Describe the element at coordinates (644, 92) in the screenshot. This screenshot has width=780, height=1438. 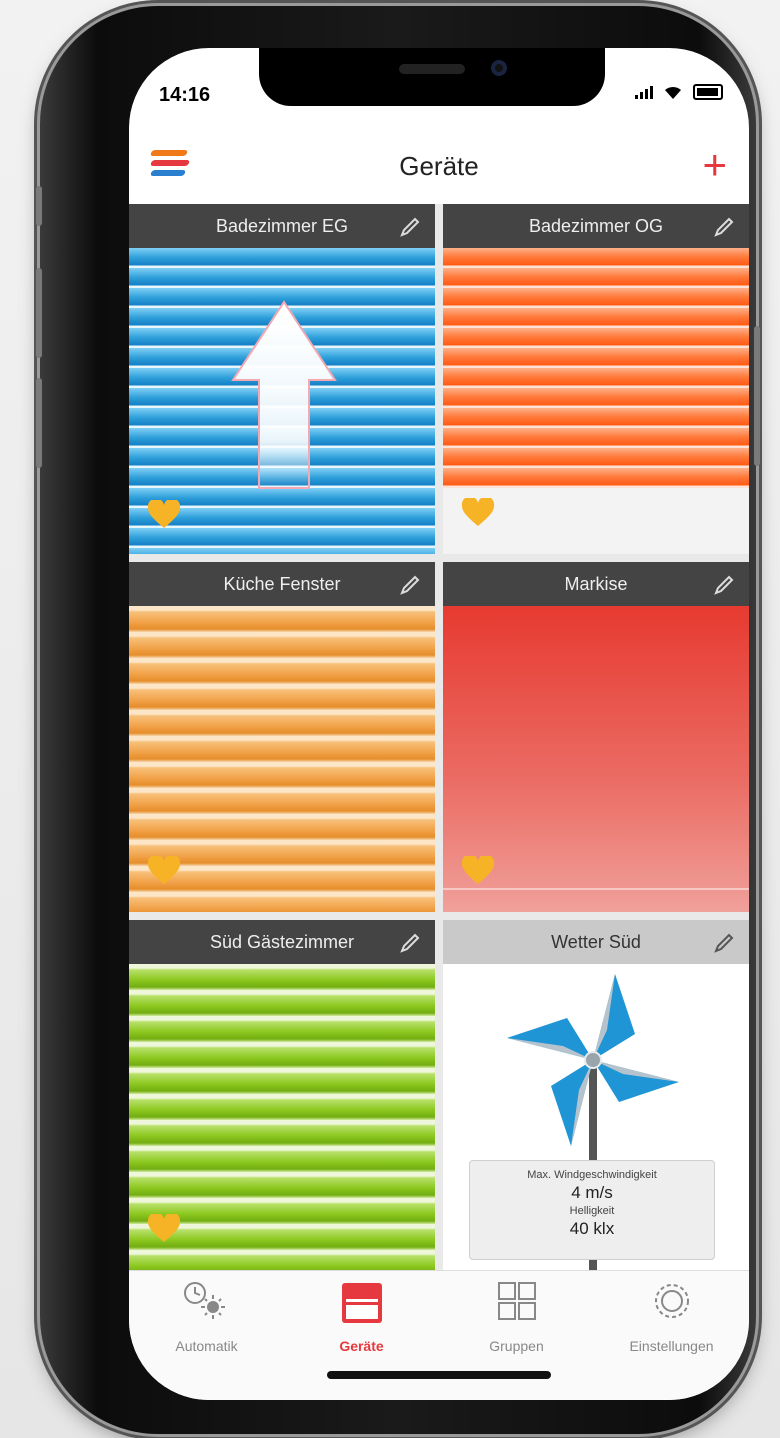
I see `signal-icon` at that location.